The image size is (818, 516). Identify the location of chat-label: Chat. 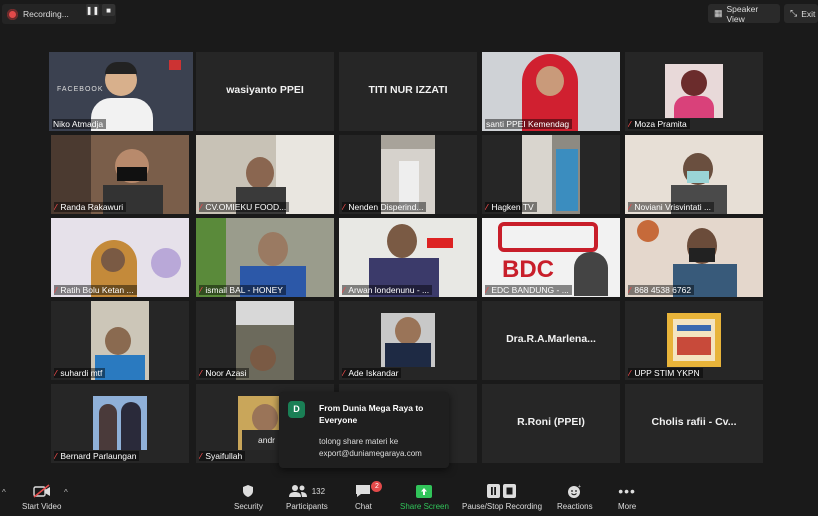
(363, 506).